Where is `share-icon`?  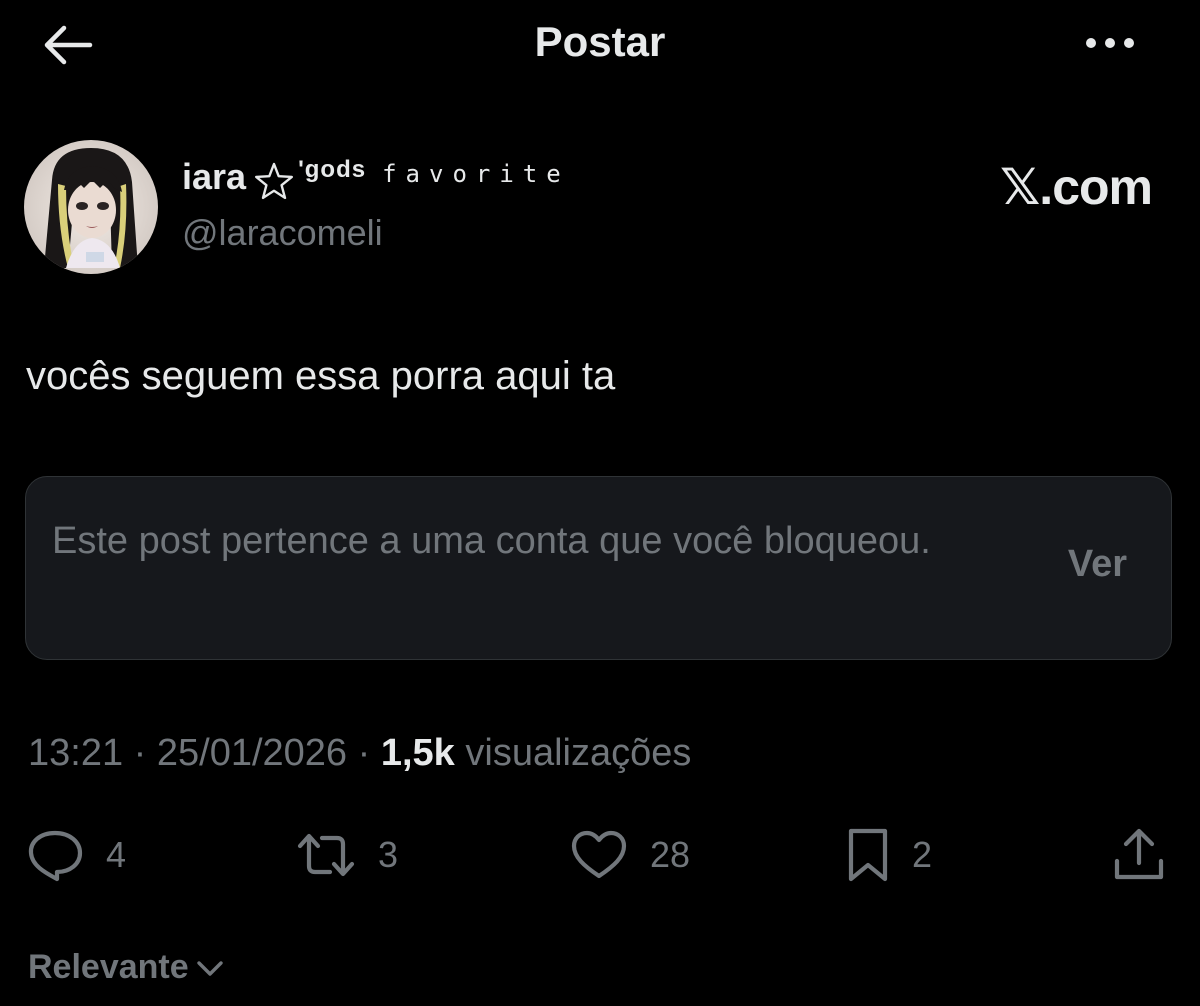
share-icon is located at coordinates (1139, 854).